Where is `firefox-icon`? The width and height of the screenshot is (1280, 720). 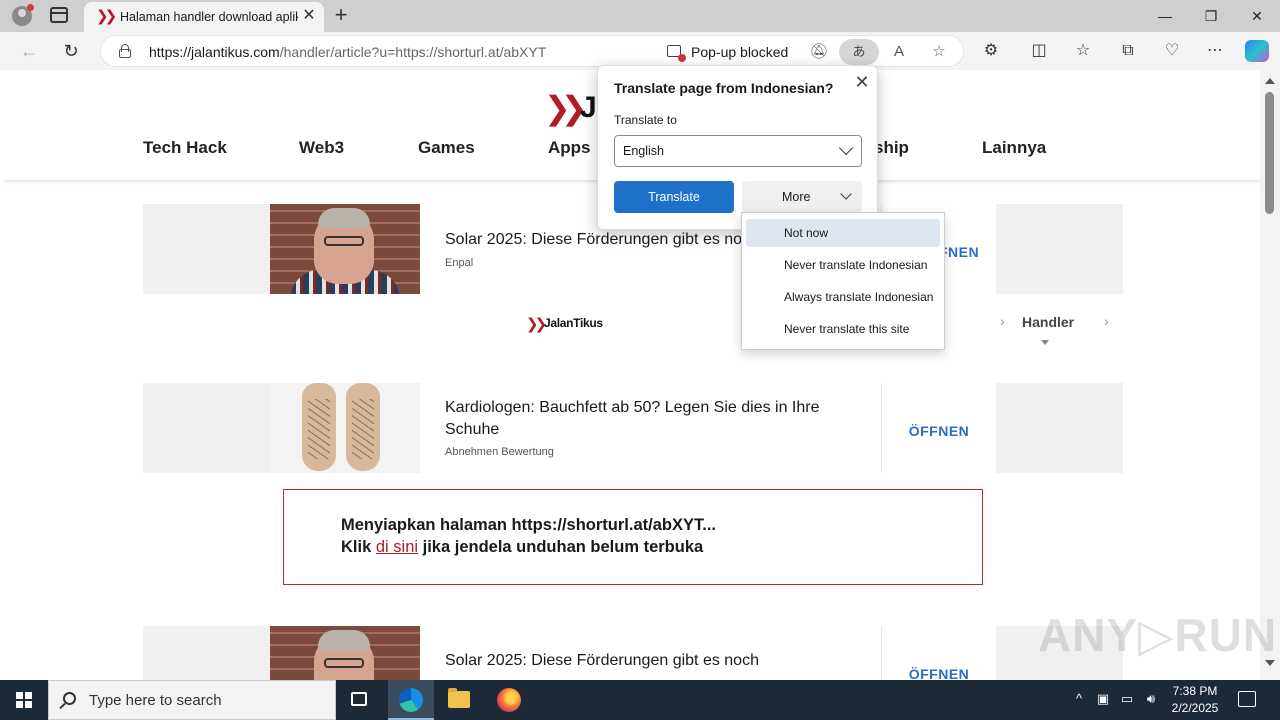
firefox-icon is located at coordinates (509, 700).